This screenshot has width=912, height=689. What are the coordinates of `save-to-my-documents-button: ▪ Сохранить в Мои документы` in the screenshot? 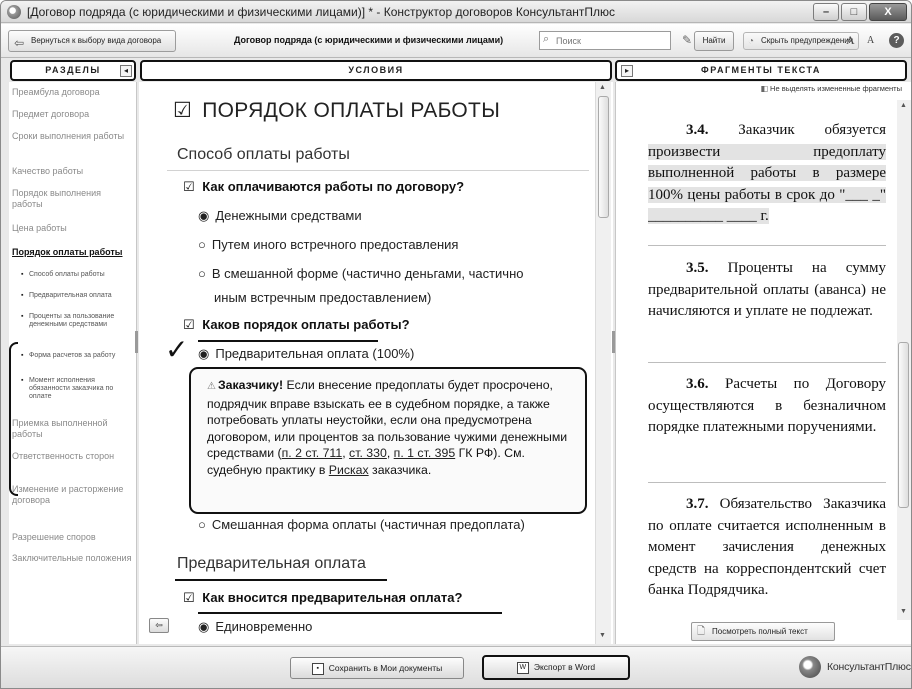 It's located at (377, 668).